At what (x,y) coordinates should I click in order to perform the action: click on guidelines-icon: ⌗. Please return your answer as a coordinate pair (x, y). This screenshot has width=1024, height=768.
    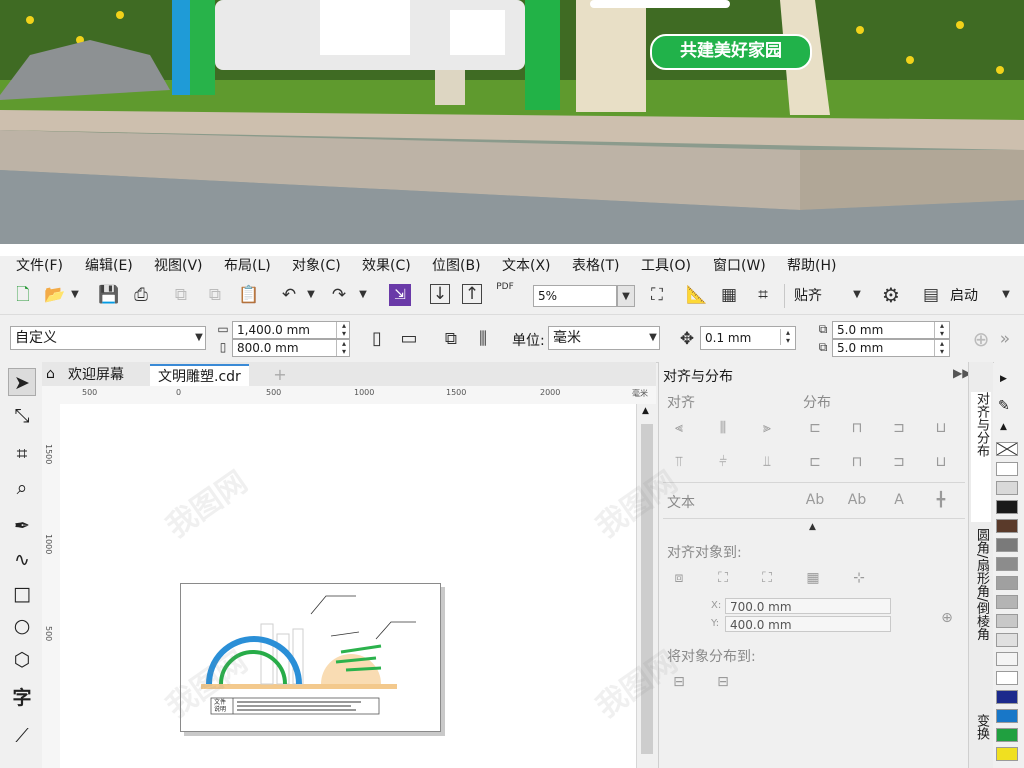
    Looking at the image, I should click on (763, 295).